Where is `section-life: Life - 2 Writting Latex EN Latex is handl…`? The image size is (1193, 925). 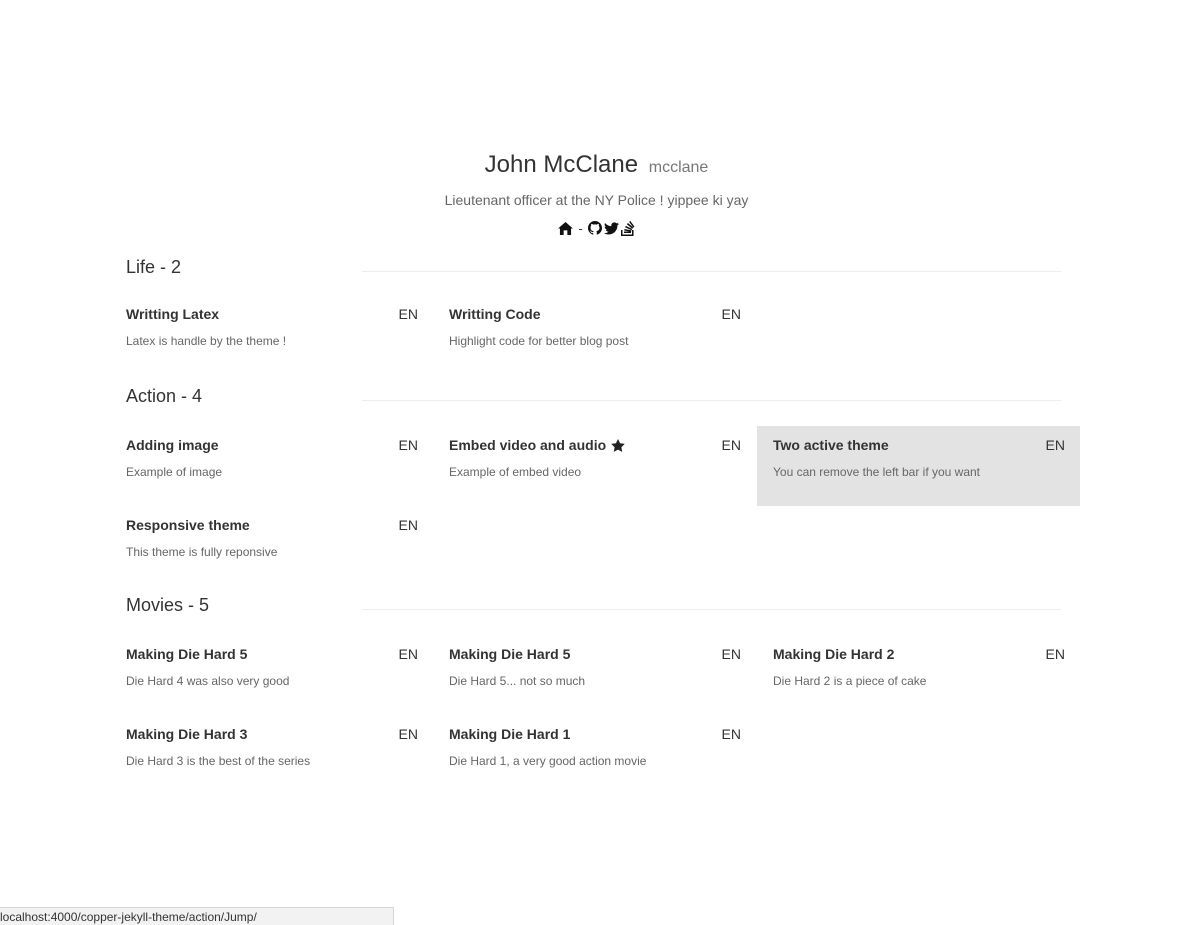 section-life: Life - 2 Writting Latex EN Latex is handl… is located at coordinates (603, 301).